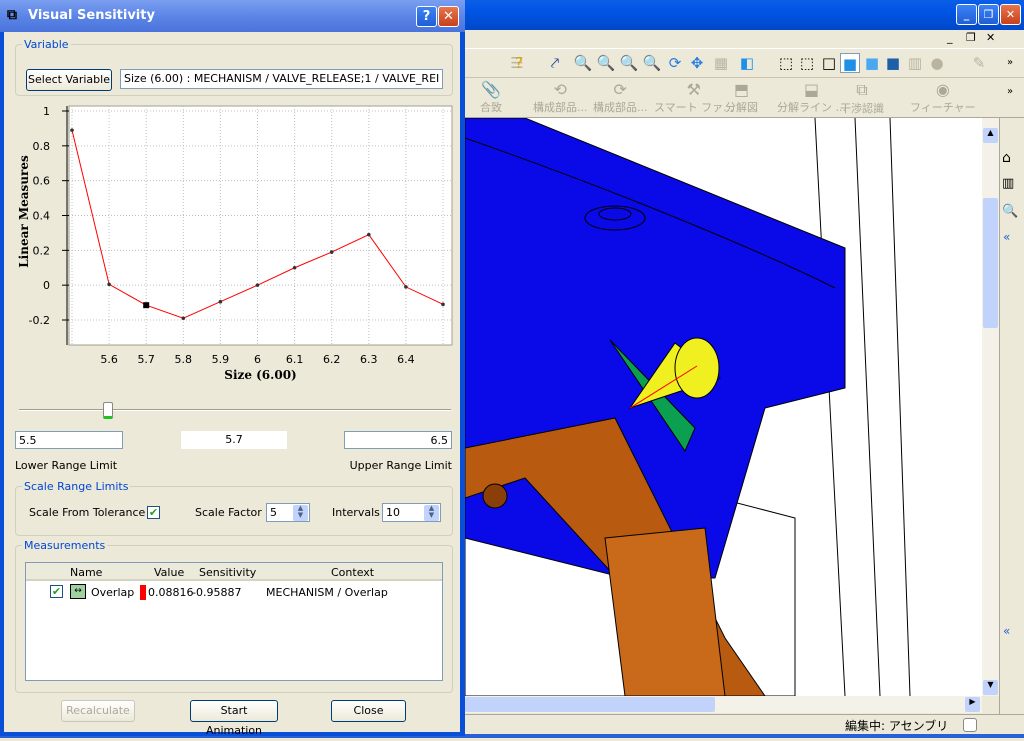 Image resolution: width=1024 pixels, height=741 pixels. I want to click on scale-from-tolerance-label: Scale From Tolerance, so click(87, 512).